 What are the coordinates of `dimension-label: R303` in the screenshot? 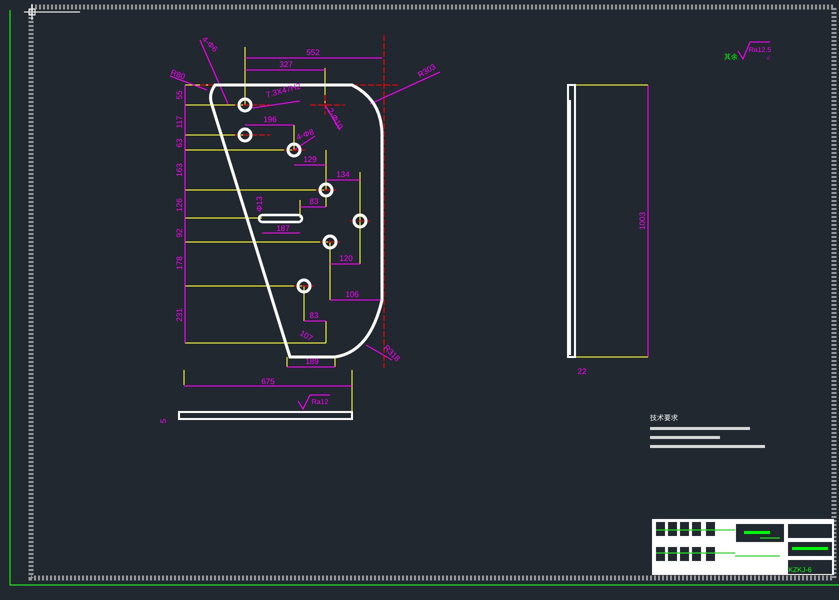 It's located at (427, 71).